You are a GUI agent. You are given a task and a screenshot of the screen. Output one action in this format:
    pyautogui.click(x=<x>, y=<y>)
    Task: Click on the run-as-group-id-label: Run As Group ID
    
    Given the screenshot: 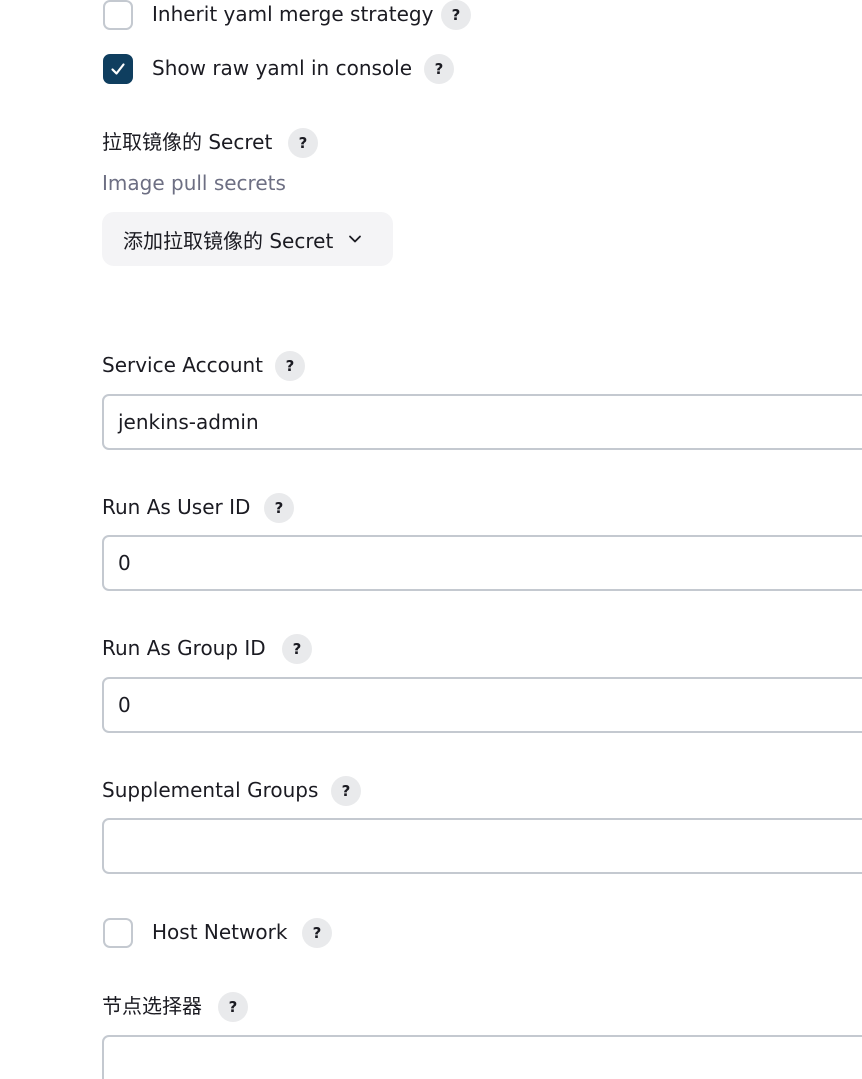 What is the action you would take?
    pyautogui.click(x=184, y=648)
    